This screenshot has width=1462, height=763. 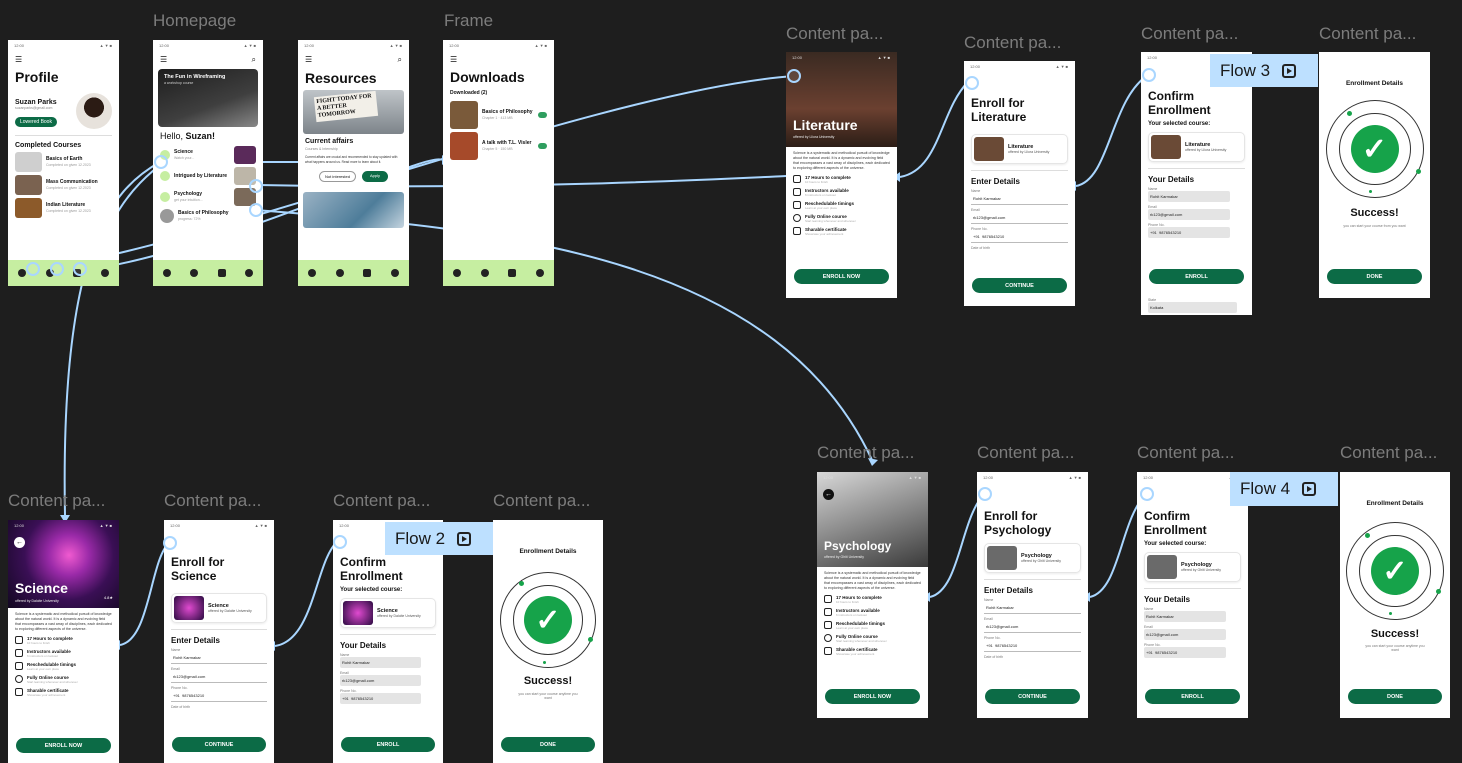 I want to click on profile-badge: Lowered Book, so click(x=36, y=122).